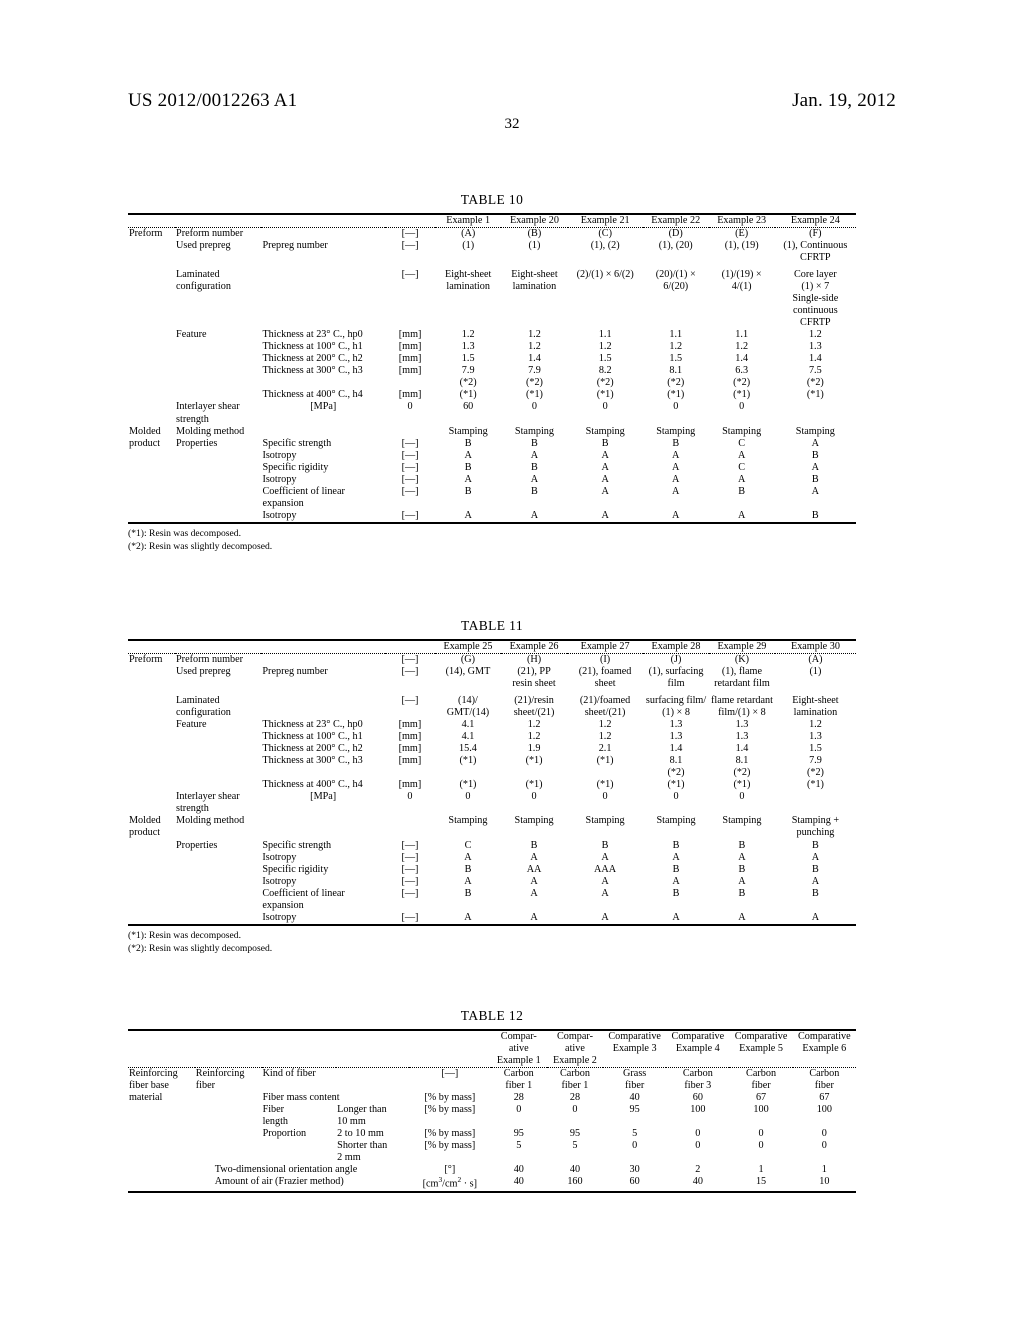 This screenshot has height=1320, width=1024. What do you see at coordinates (761, 1110) in the screenshot?
I see `cell-value: 100` at bounding box center [761, 1110].